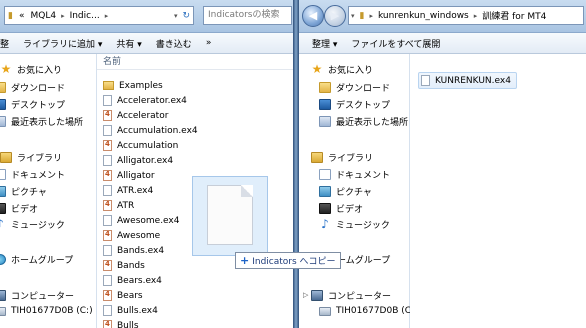  What do you see at coordinates (128, 324) in the screenshot?
I see `file-name: Bulls` at bounding box center [128, 324].